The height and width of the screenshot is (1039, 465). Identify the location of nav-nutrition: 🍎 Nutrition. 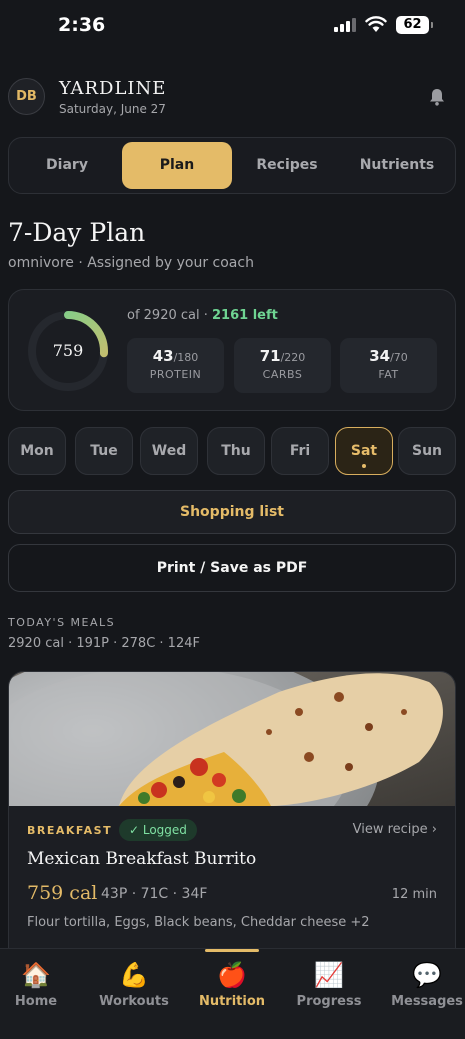
(232, 984).